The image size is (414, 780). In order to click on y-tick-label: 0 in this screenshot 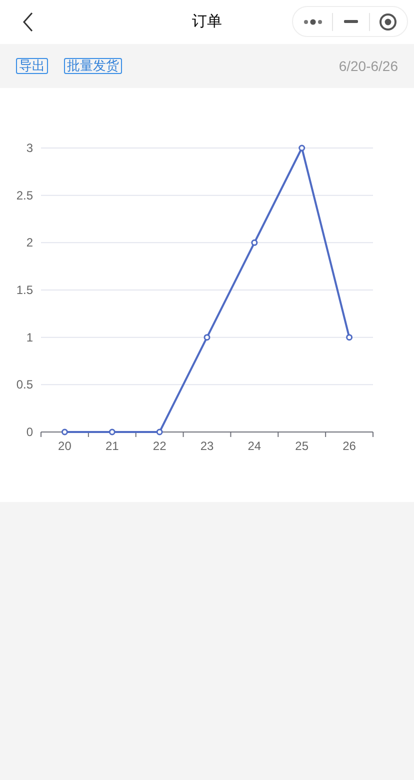, I will do `click(29, 432)`.